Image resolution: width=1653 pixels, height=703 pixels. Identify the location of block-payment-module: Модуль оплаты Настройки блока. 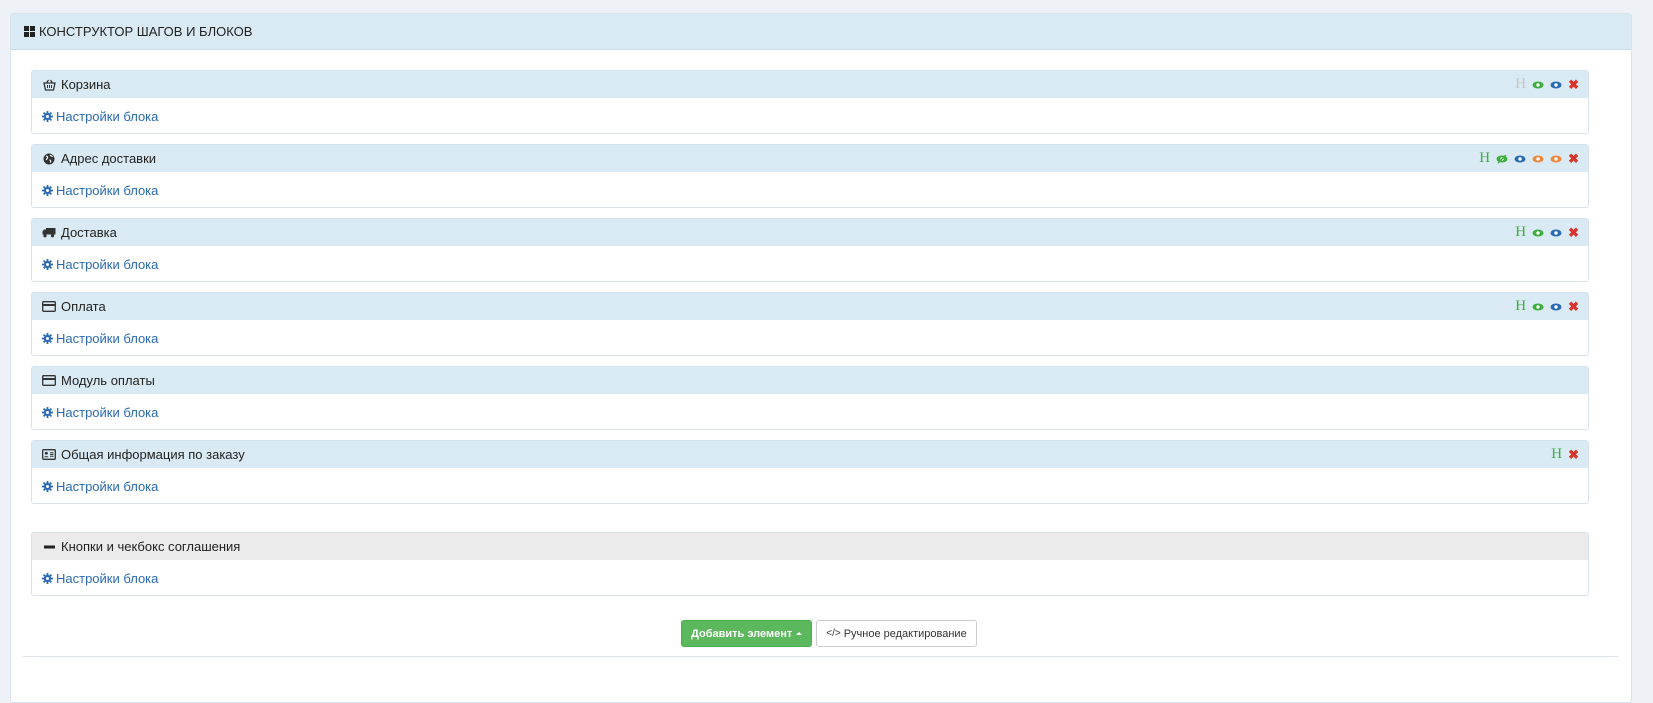
(810, 398).